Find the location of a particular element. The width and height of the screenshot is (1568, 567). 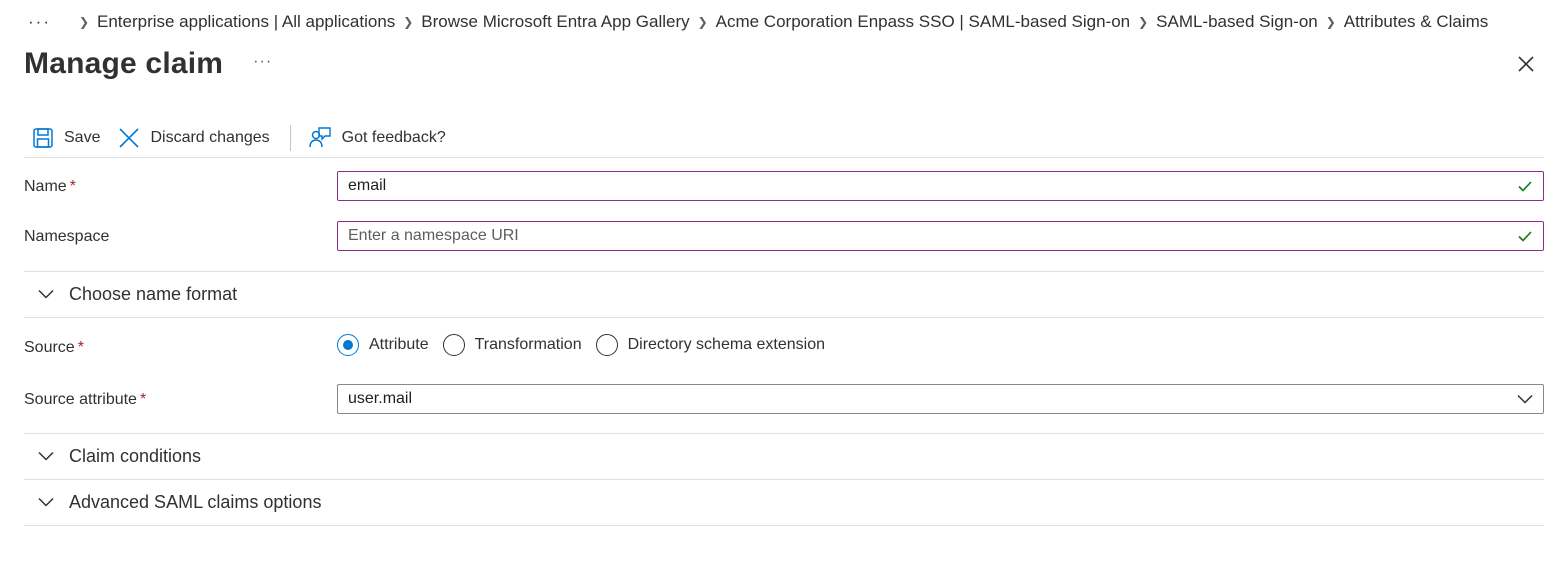

source-radio-transformation: Transformation is located at coordinates (512, 345).